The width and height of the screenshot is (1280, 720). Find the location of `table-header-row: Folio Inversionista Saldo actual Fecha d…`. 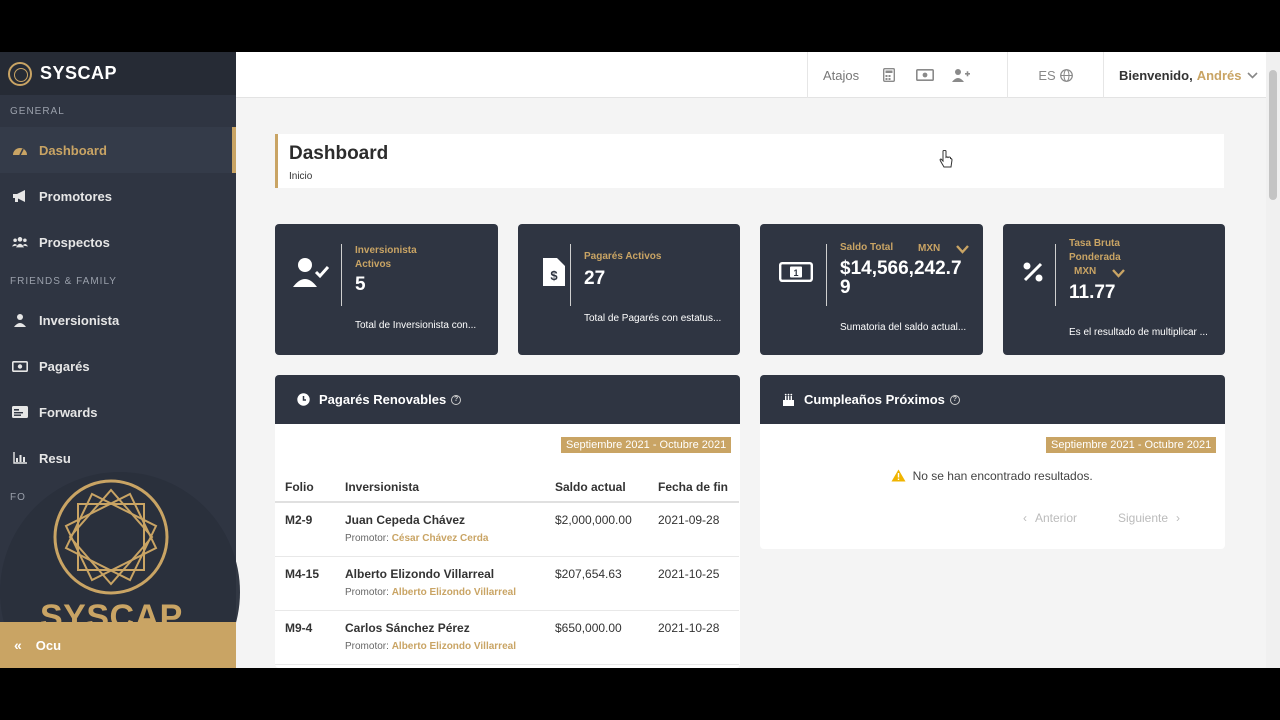

table-header-row: Folio Inversionista Saldo actual Fecha d… is located at coordinates (507, 487).